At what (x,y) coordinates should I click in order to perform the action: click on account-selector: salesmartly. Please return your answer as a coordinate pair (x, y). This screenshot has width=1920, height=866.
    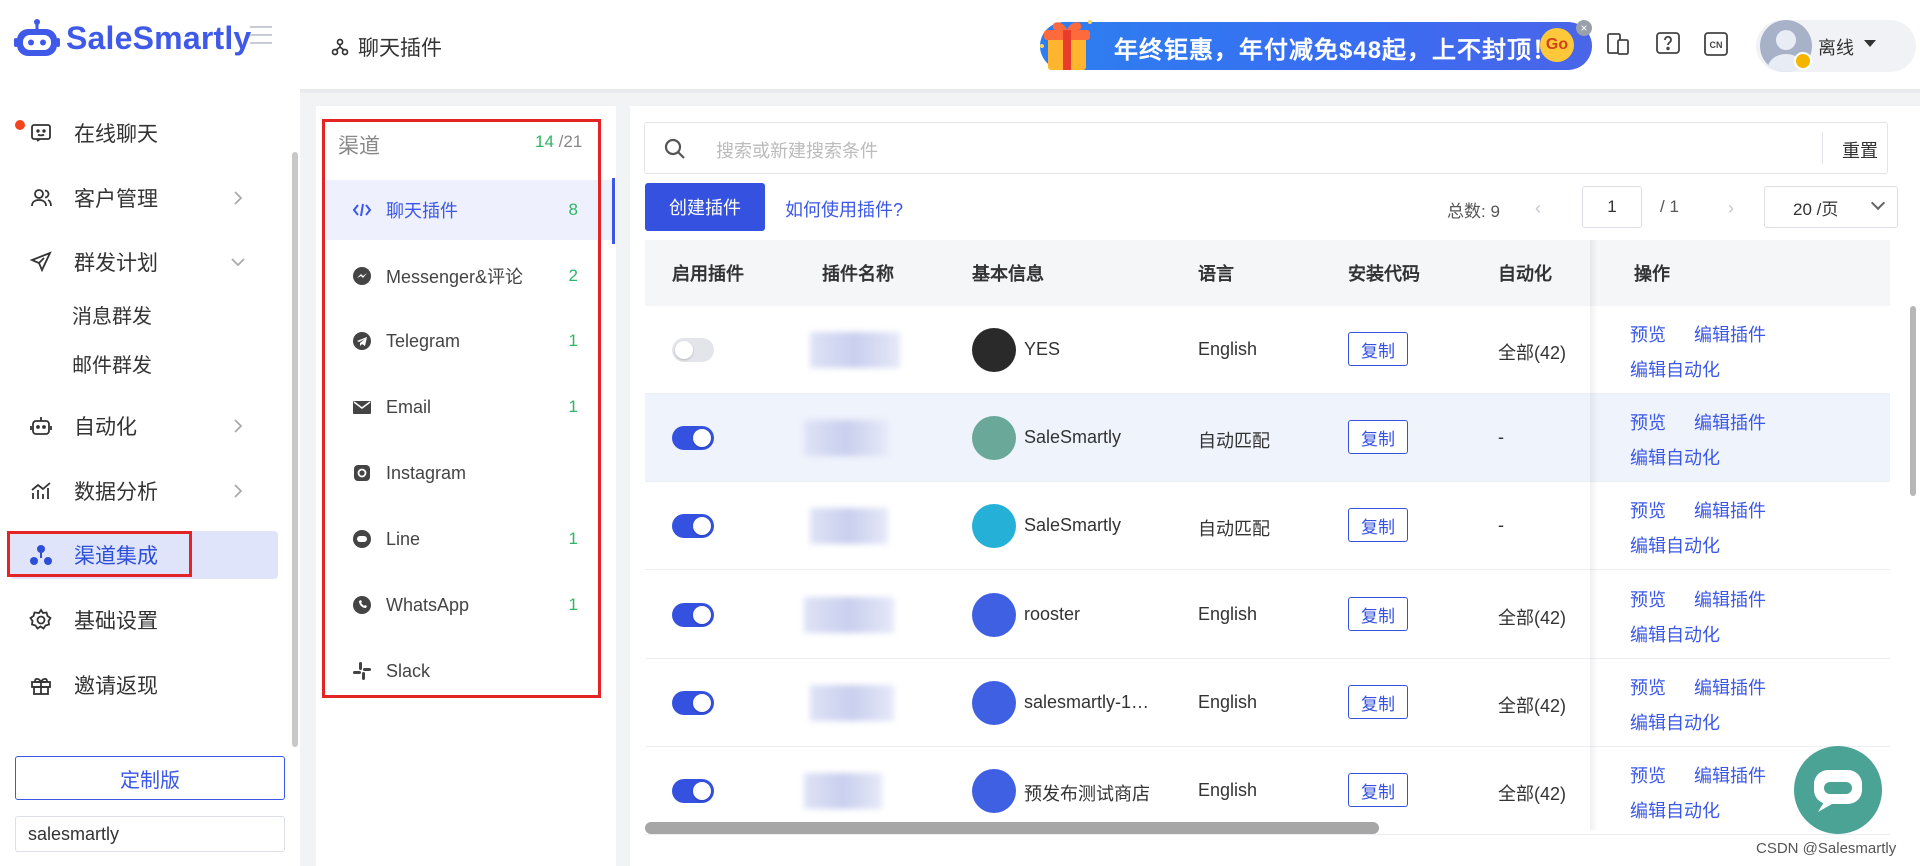
    Looking at the image, I should click on (150, 834).